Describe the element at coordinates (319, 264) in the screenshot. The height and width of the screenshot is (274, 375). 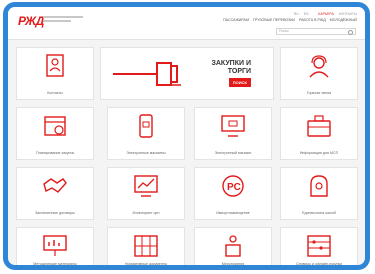
I see `tile-label: Сервисы и офлайн-покупки` at that location.